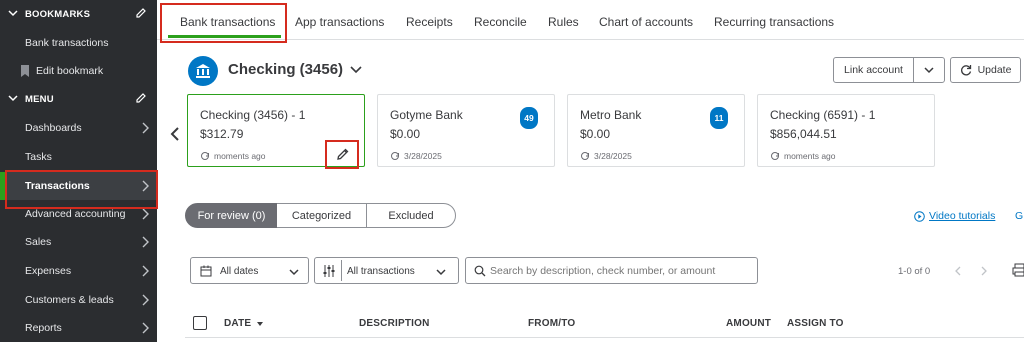 Image resolution: width=1024 pixels, height=342 pixels. What do you see at coordinates (563, 22) in the screenshot?
I see `tab-rules: Rules` at bounding box center [563, 22].